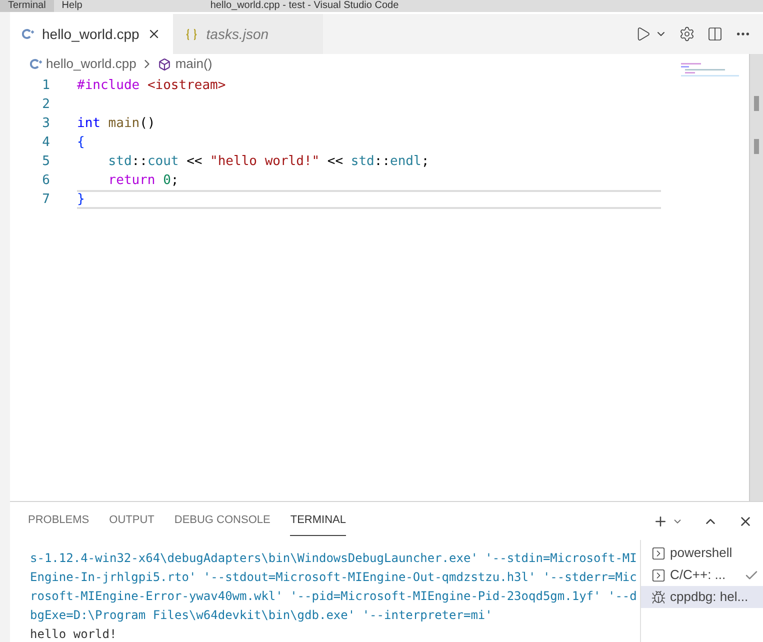 The height and width of the screenshot is (642, 763). I want to click on terminal-line: bgExe=D:\Program Files\w64devkit\bin\gdb.exe' '--interpreter=mi', so click(262, 615).